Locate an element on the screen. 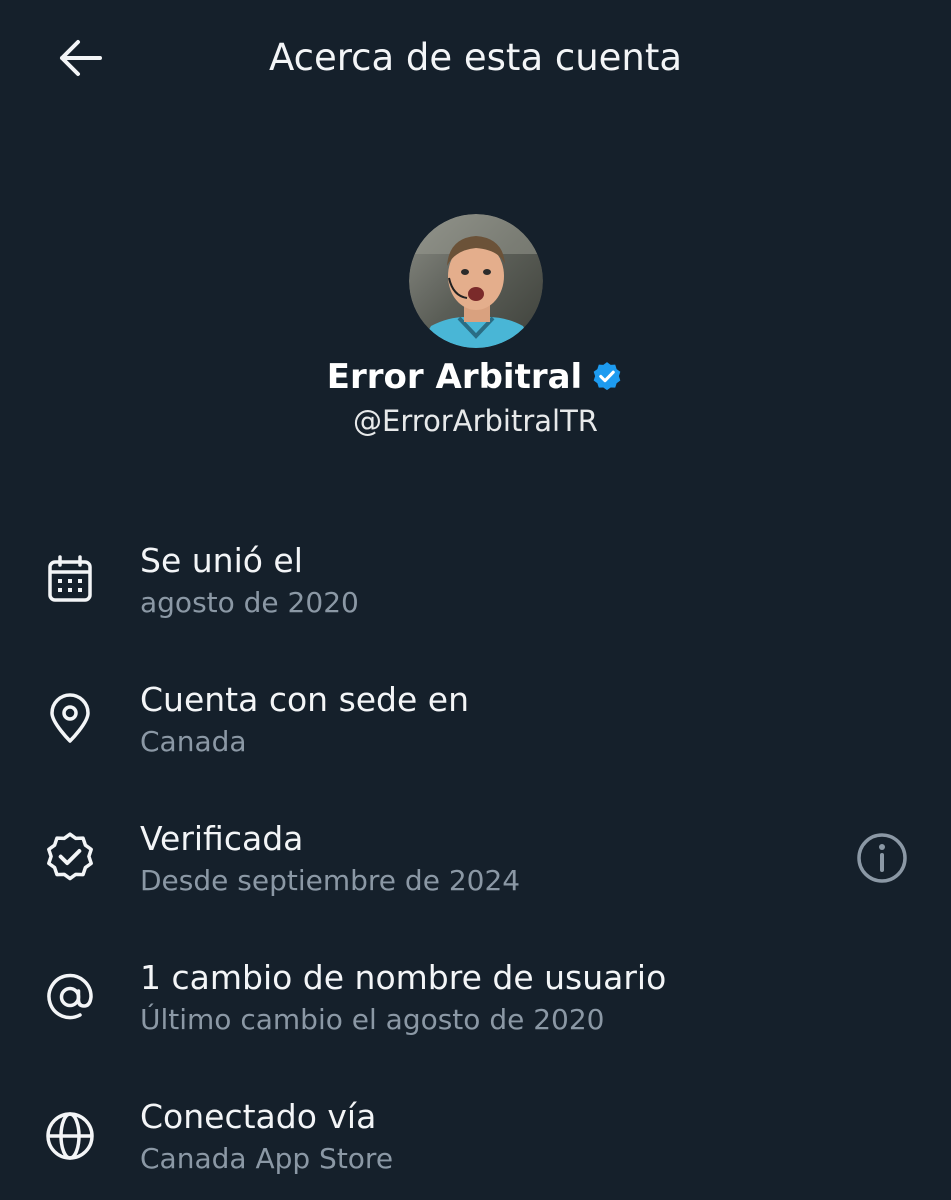 The image size is (951, 1200). verification-info-button is located at coordinates (882, 858).